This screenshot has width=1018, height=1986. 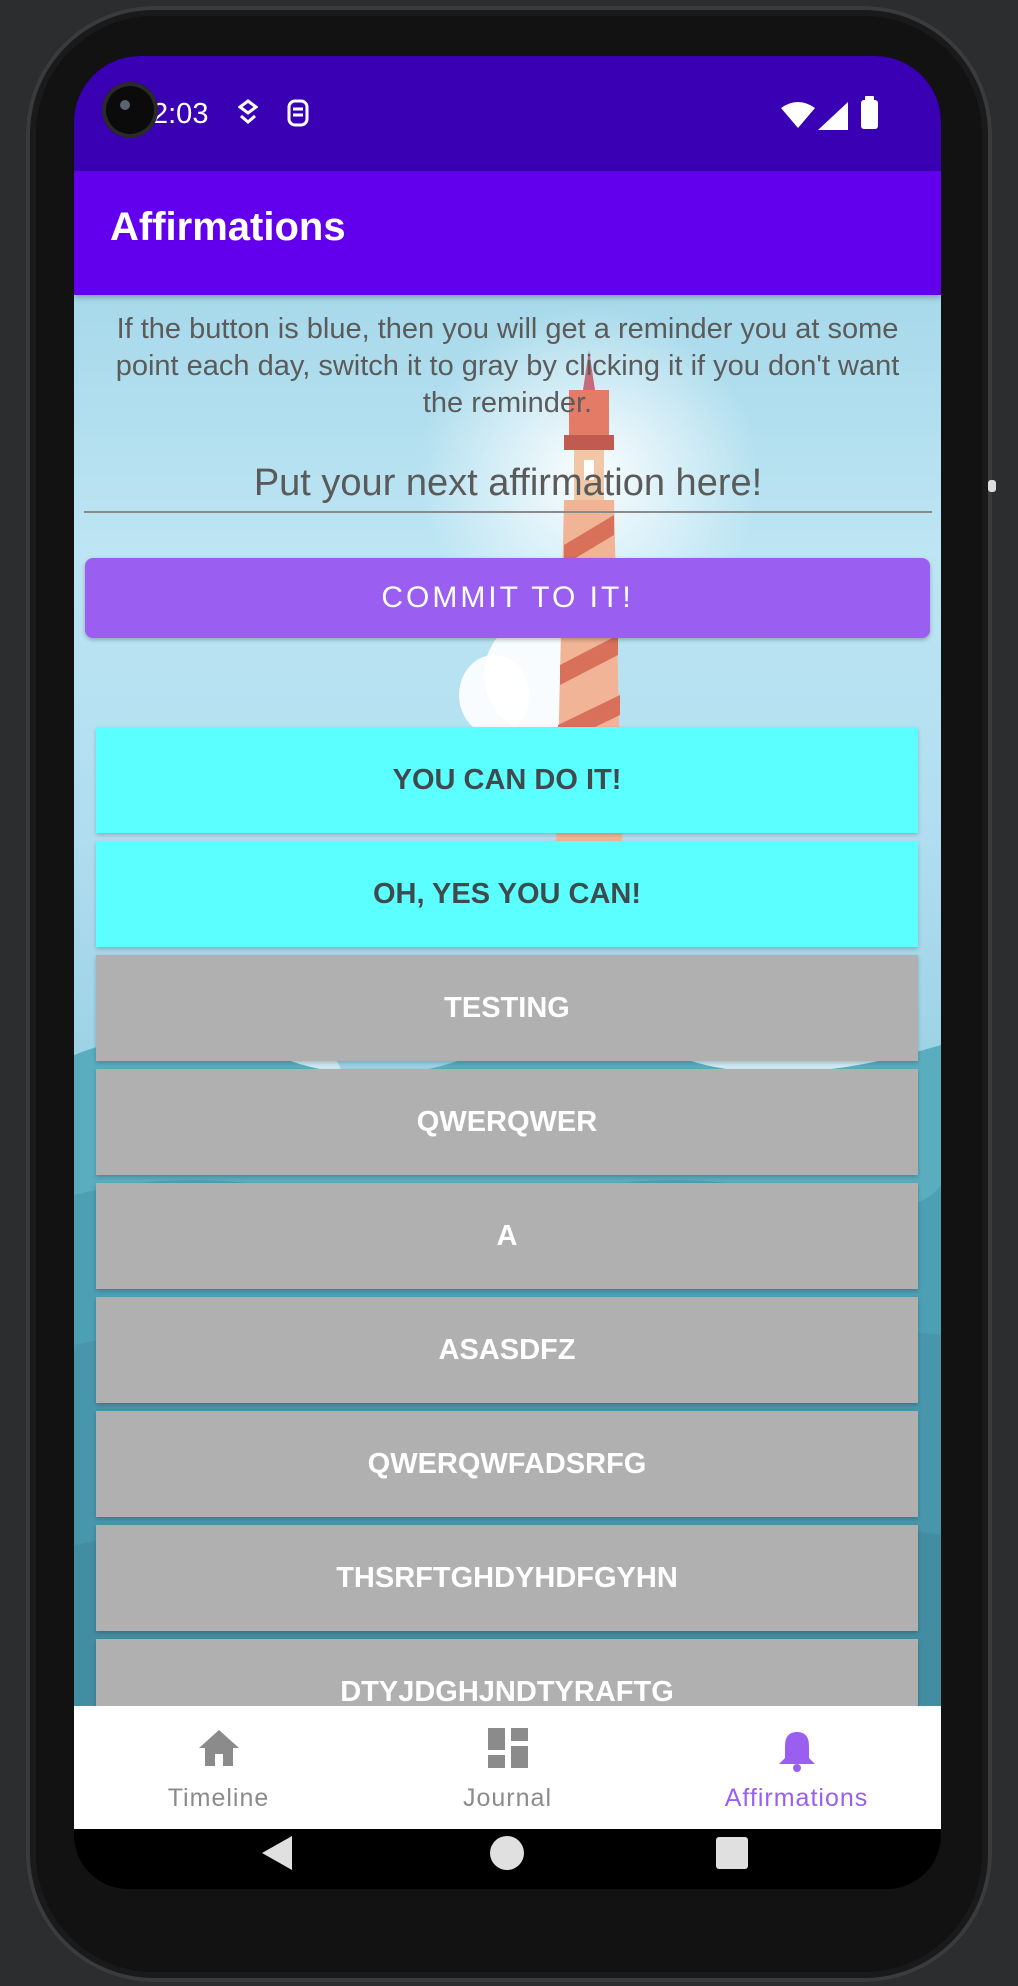 What do you see at coordinates (248, 115) in the screenshot?
I see `usb-debug-icon` at bounding box center [248, 115].